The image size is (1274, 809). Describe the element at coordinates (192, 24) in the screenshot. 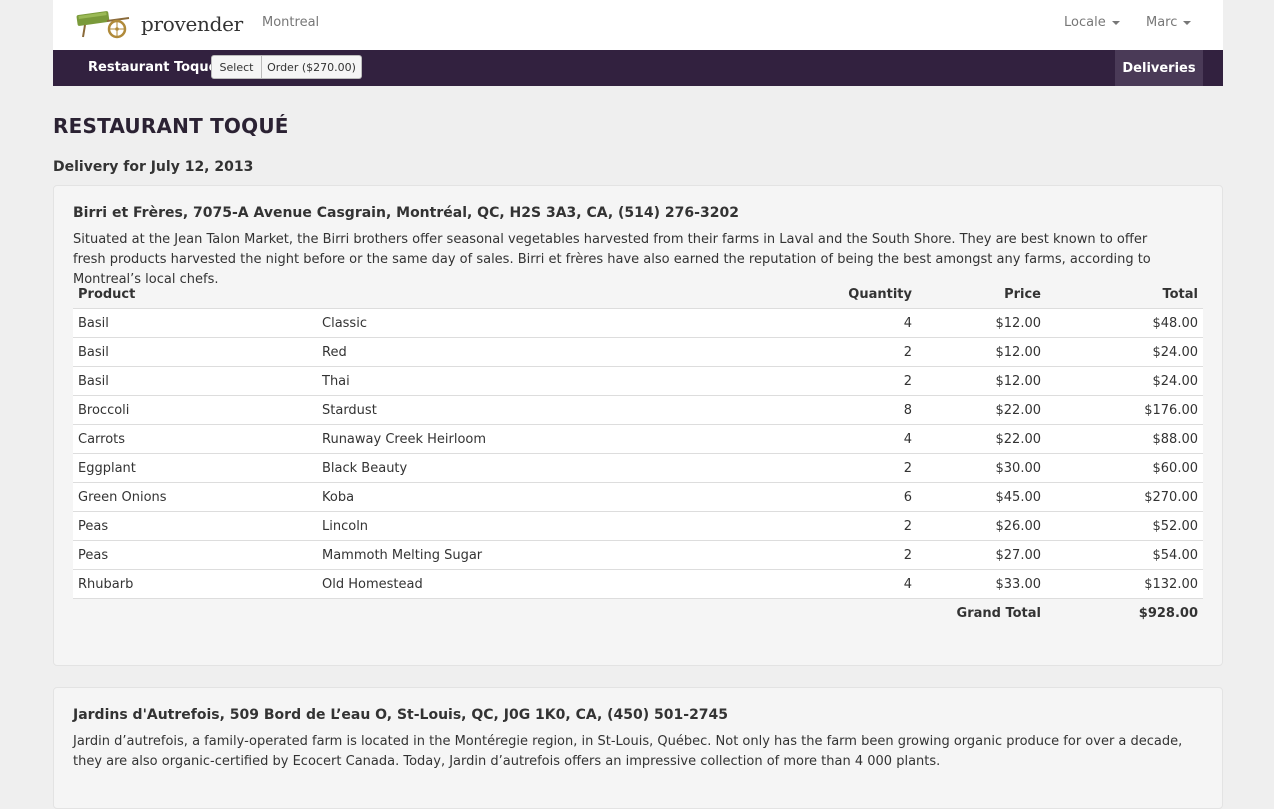

I see `brand-name: provender` at that location.